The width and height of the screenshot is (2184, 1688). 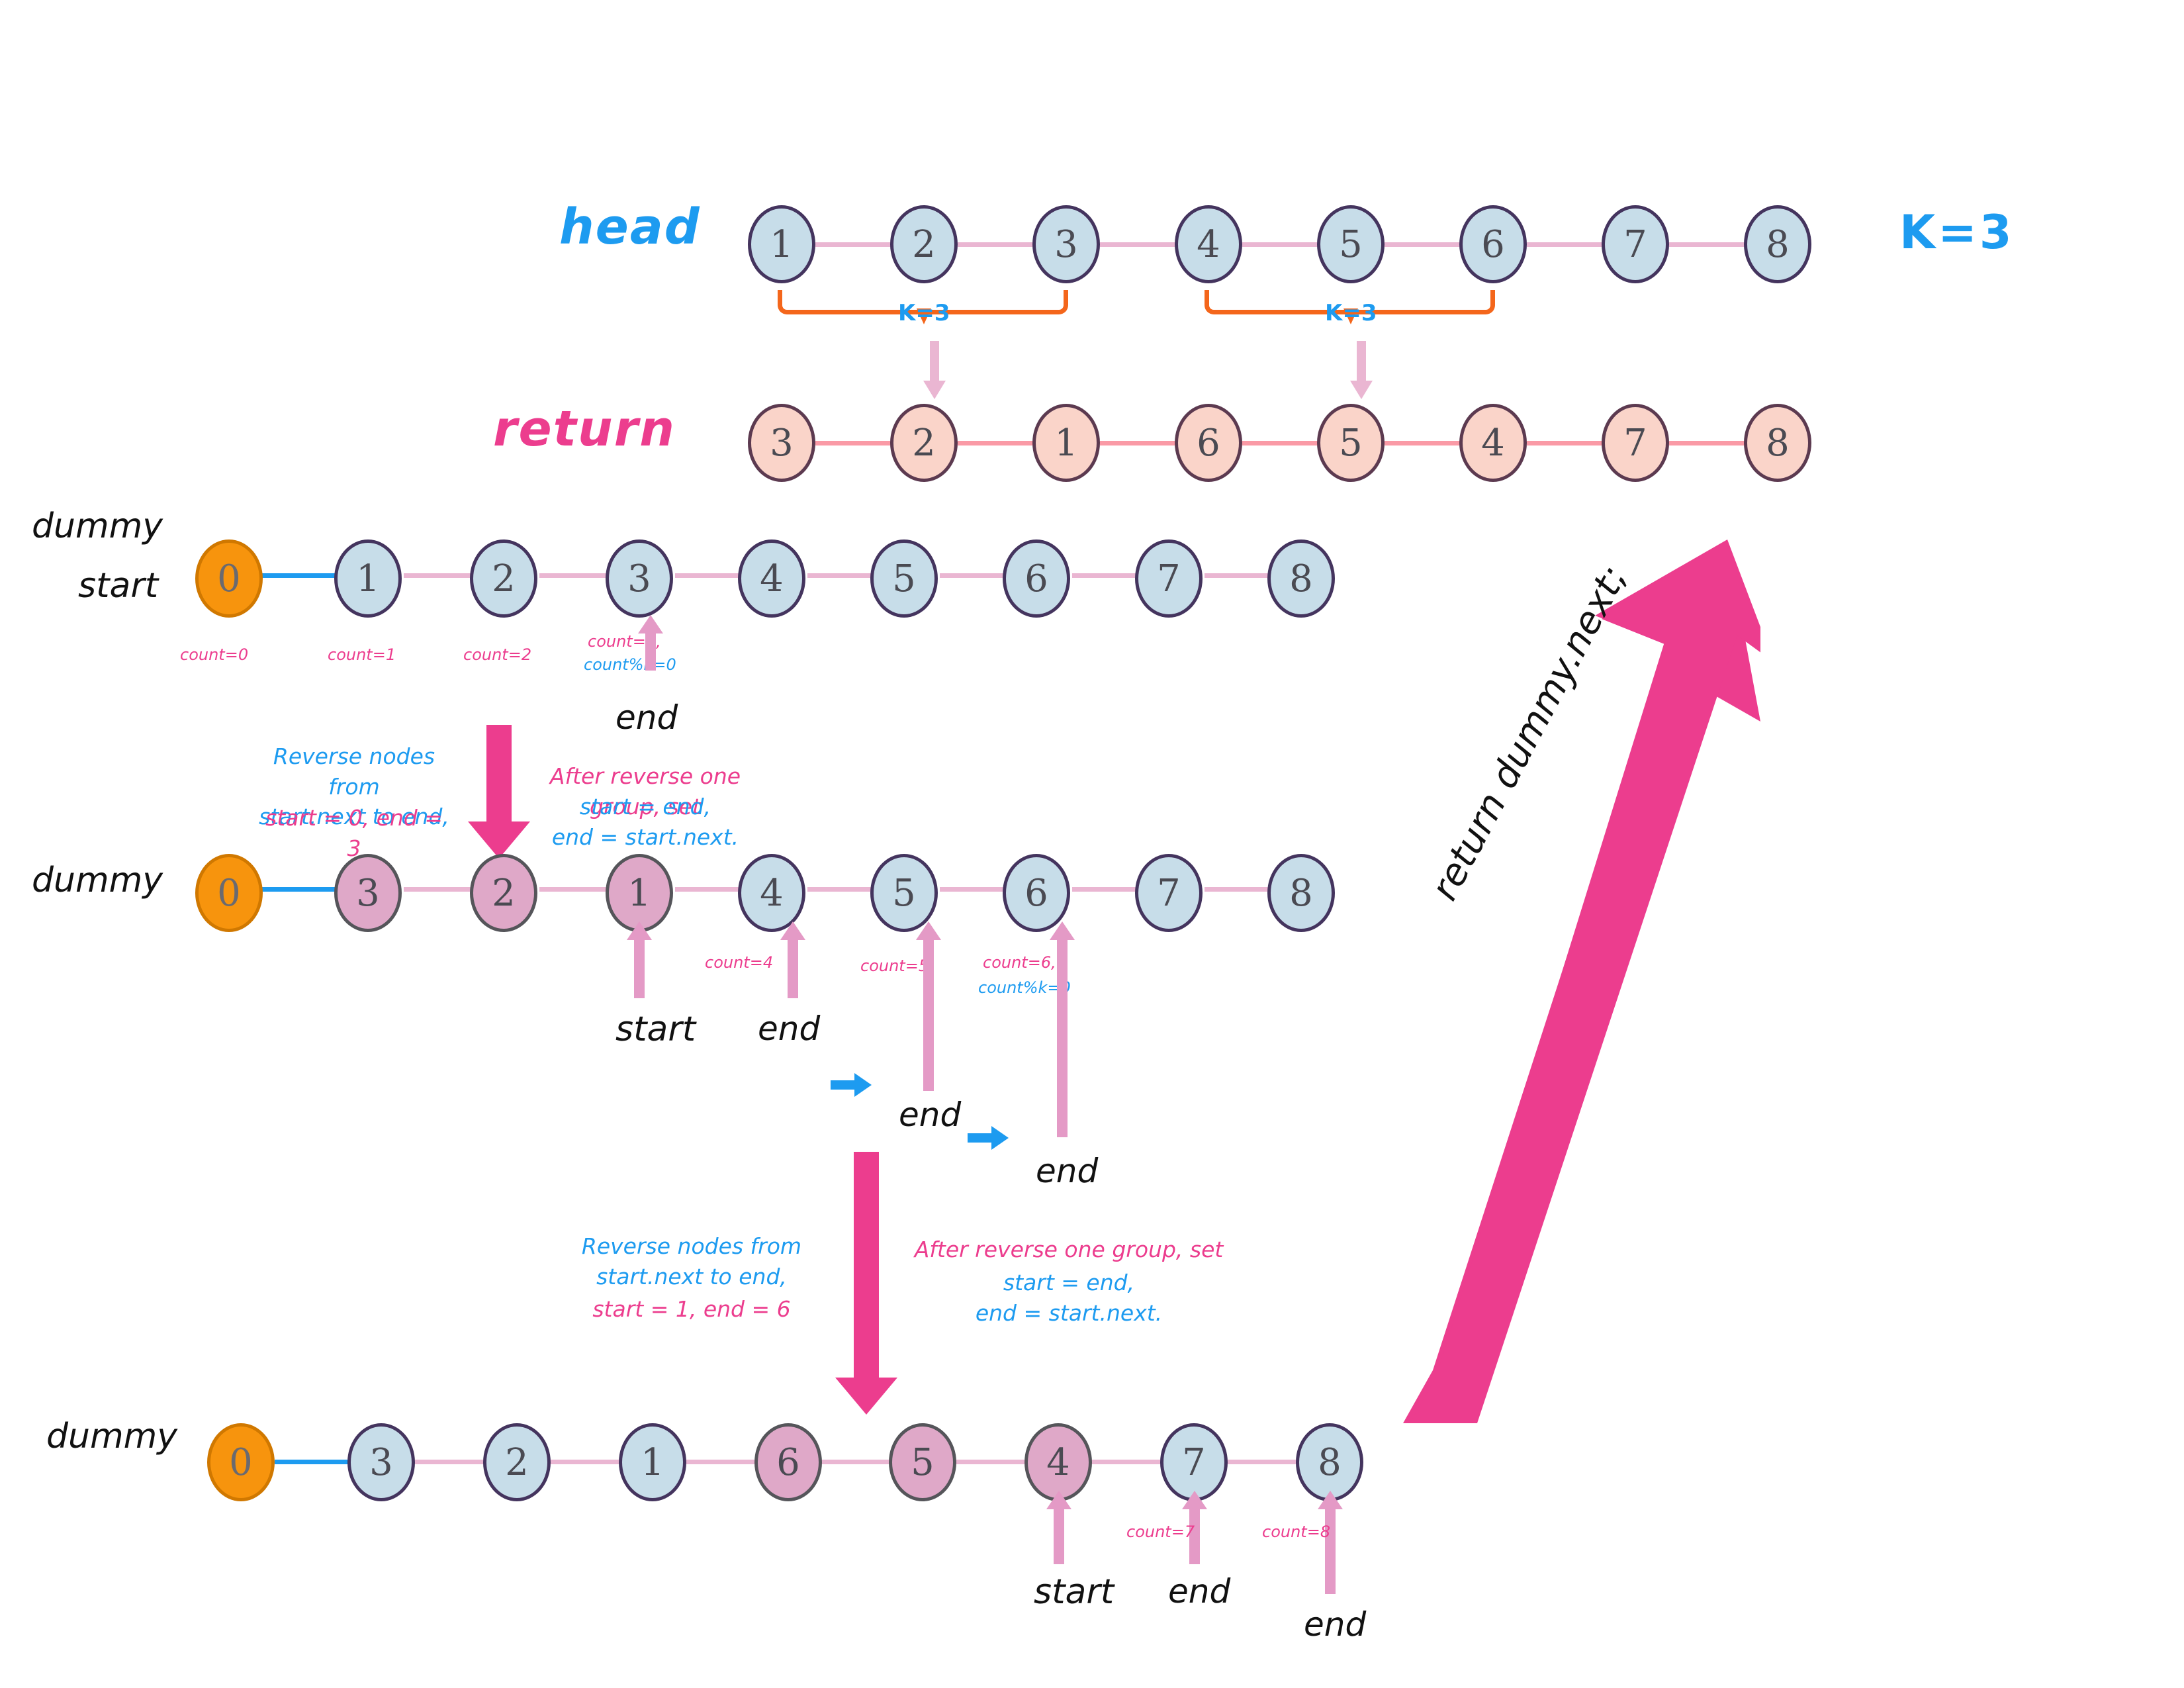 I want to click on node-return-1: 2, so click(x=924, y=443).